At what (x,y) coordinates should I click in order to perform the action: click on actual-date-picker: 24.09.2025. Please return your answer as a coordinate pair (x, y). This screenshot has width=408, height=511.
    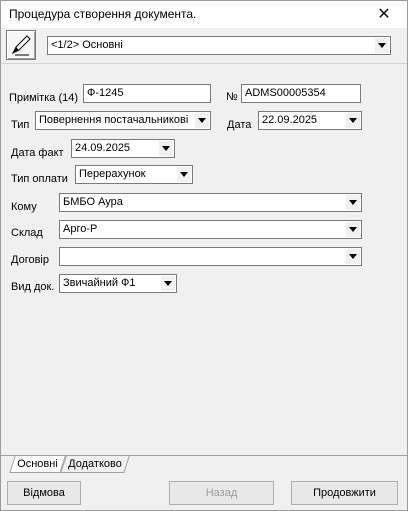
    Looking at the image, I should click on (123, 148).